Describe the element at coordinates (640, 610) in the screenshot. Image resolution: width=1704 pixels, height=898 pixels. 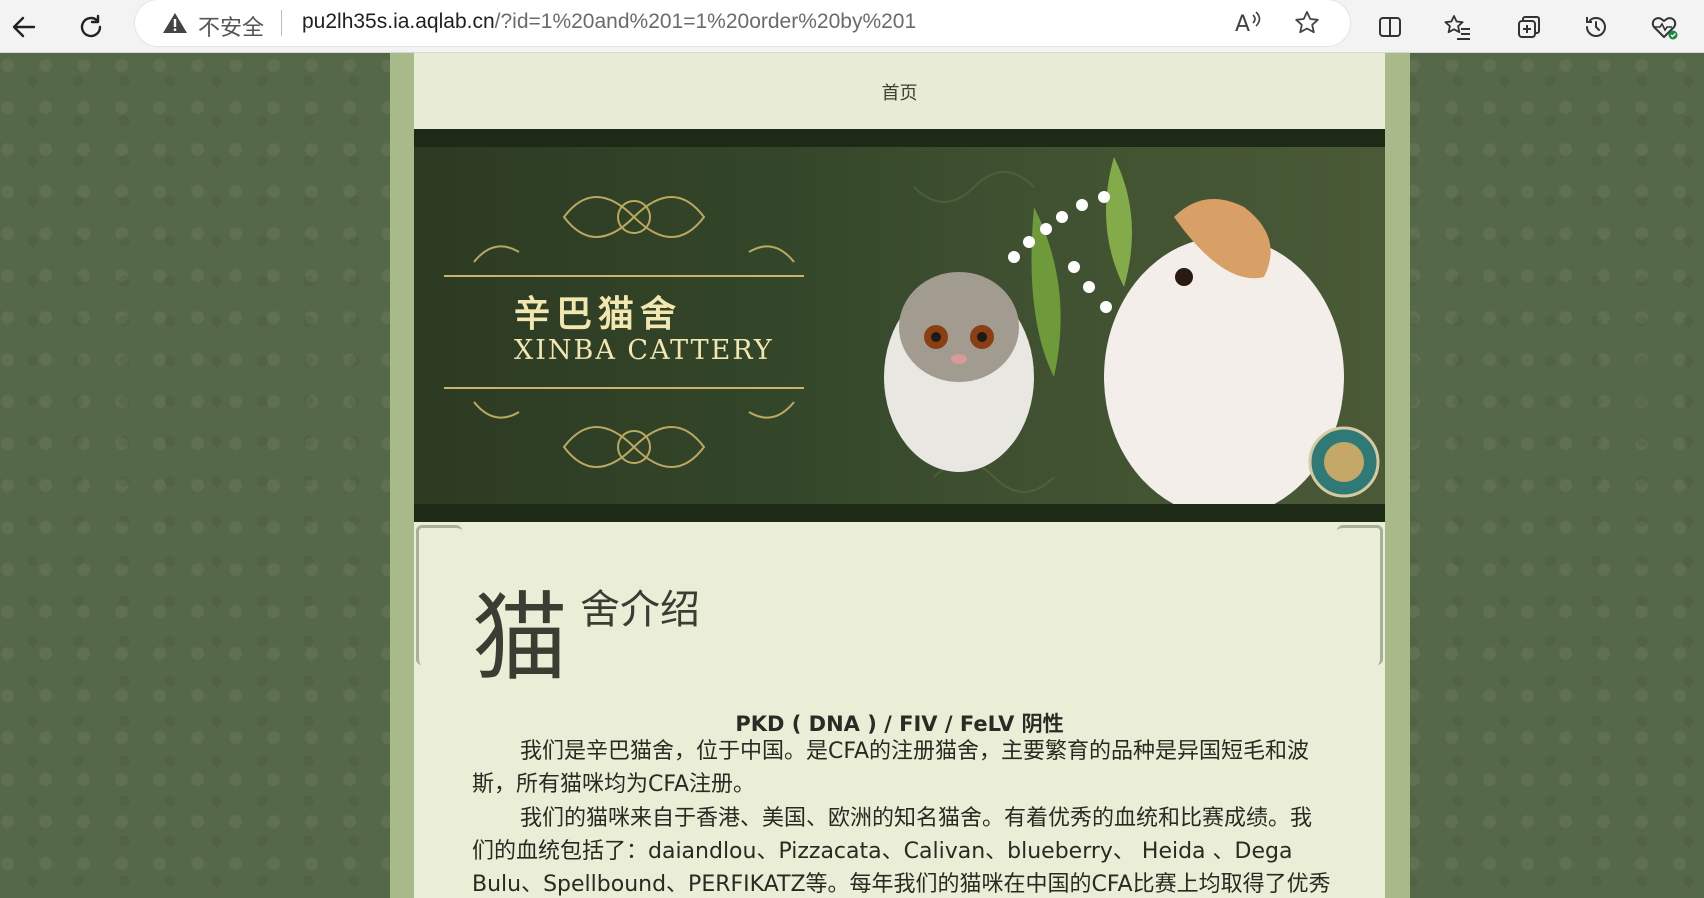
I see `heading-rest: 舍介绍` at that location.